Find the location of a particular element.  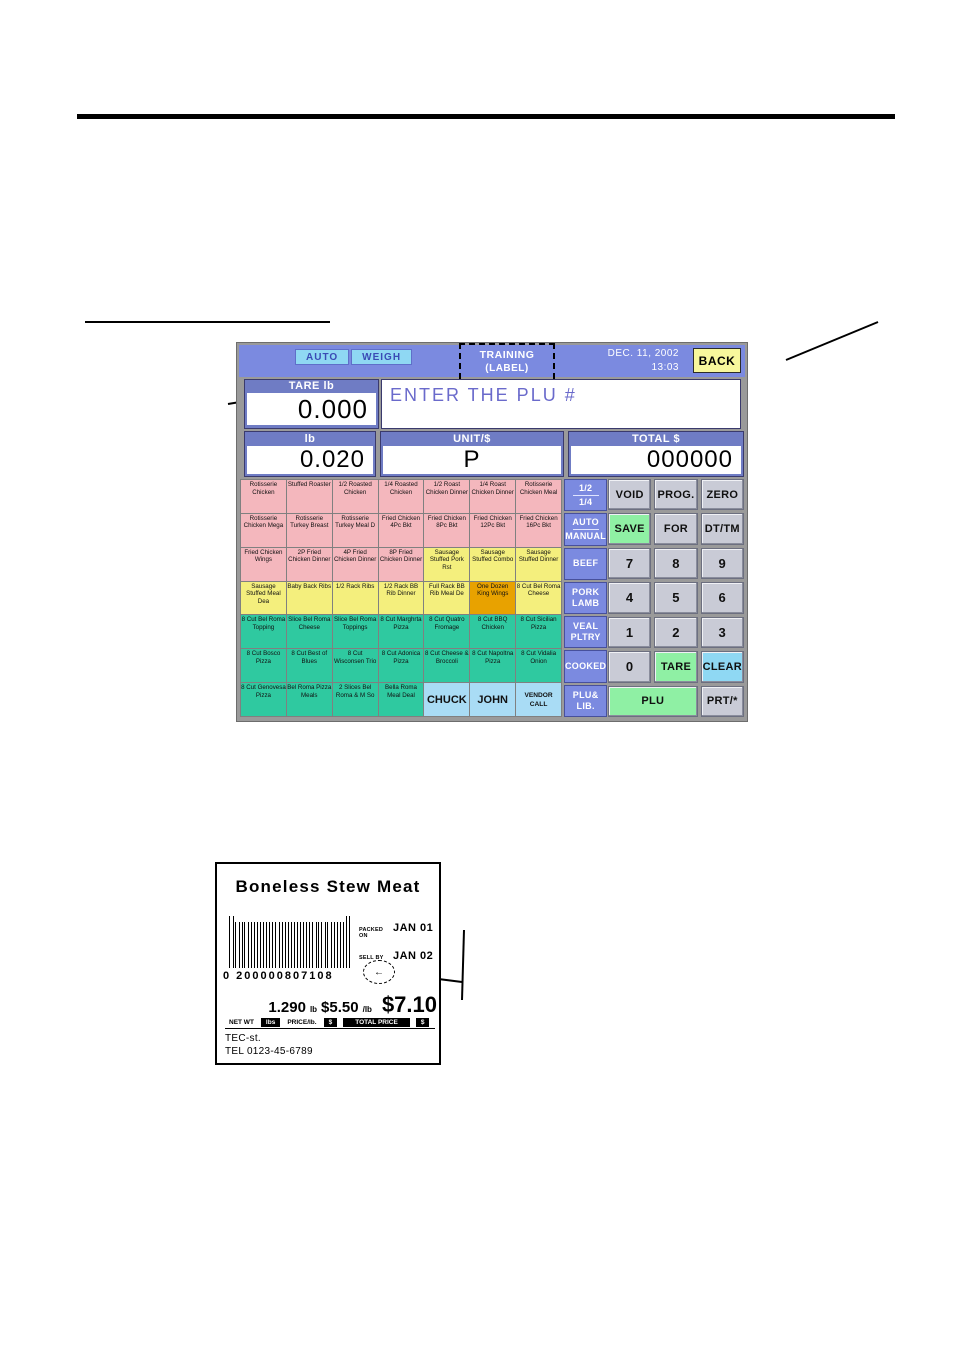

function-key-line-2: PLTRY is located at coordinates (585, 637).